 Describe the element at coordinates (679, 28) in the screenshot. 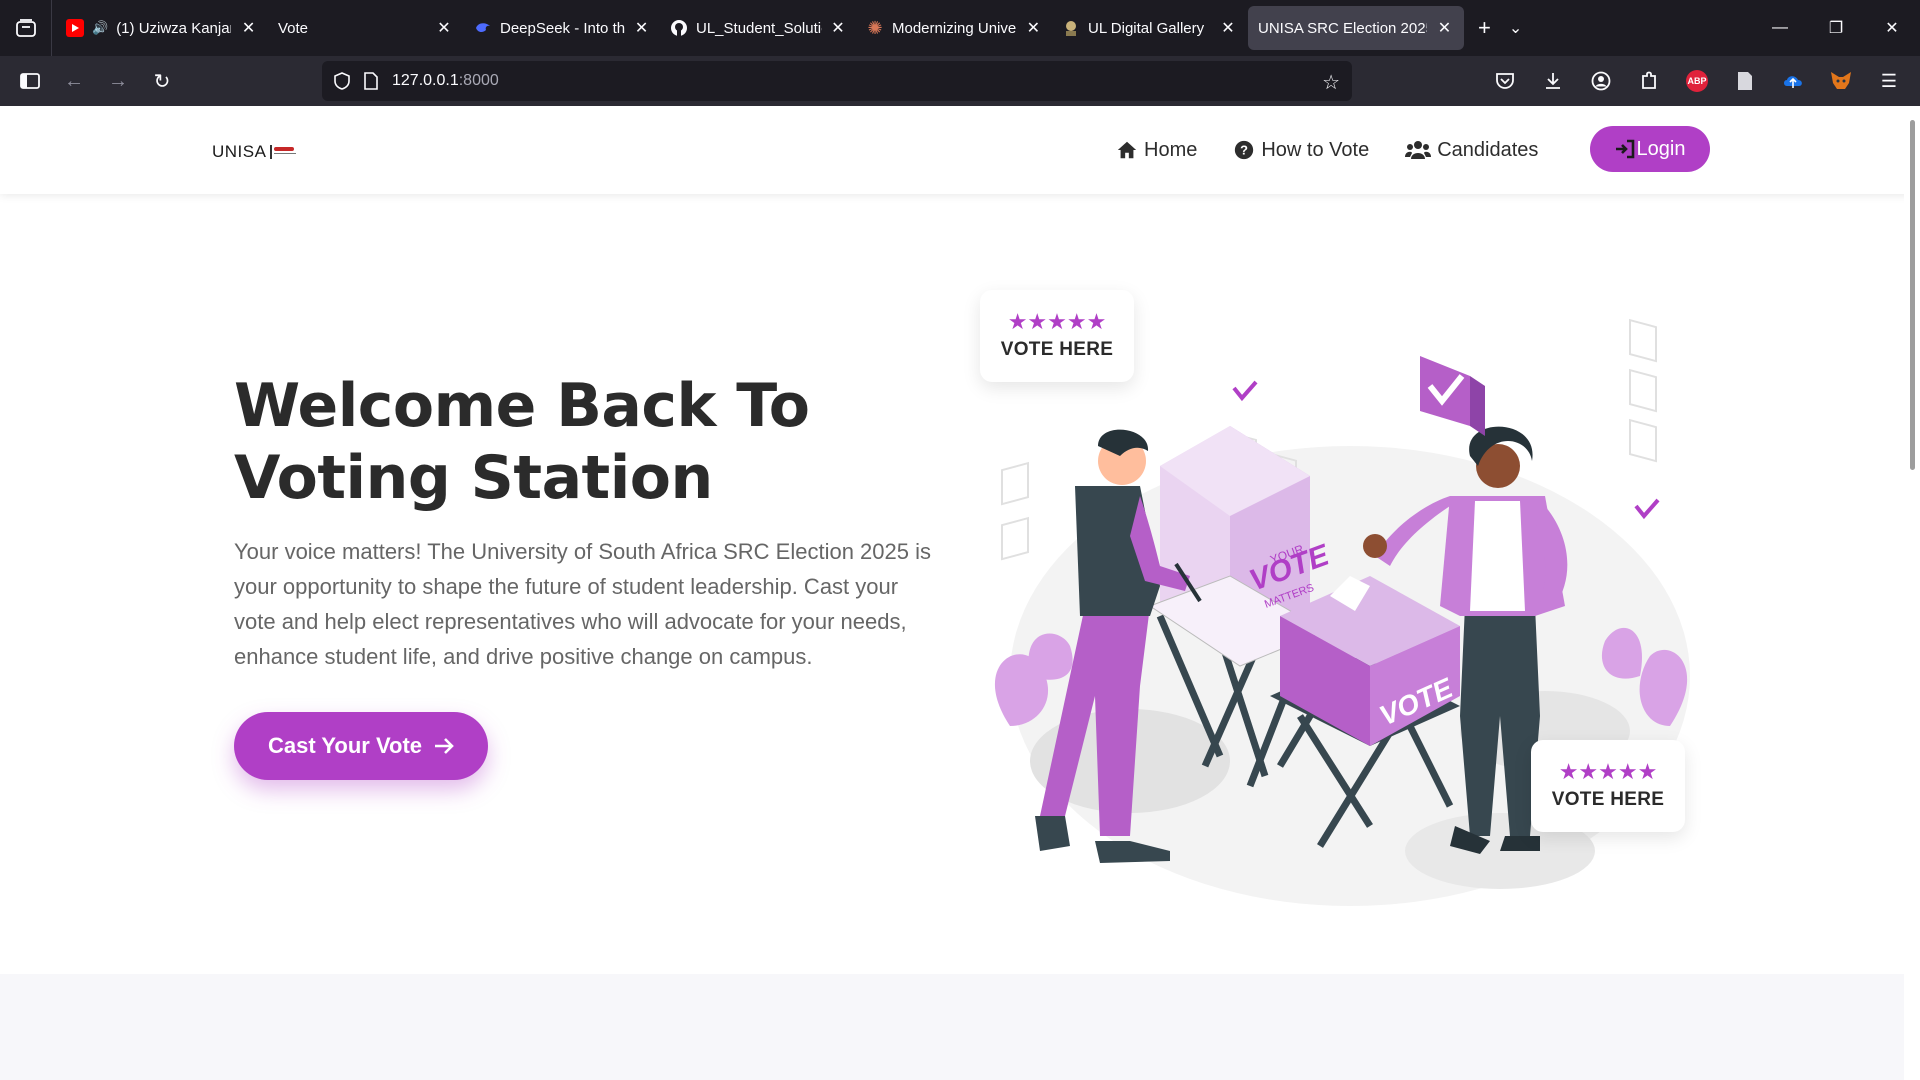

I see `github-icon` at that location.